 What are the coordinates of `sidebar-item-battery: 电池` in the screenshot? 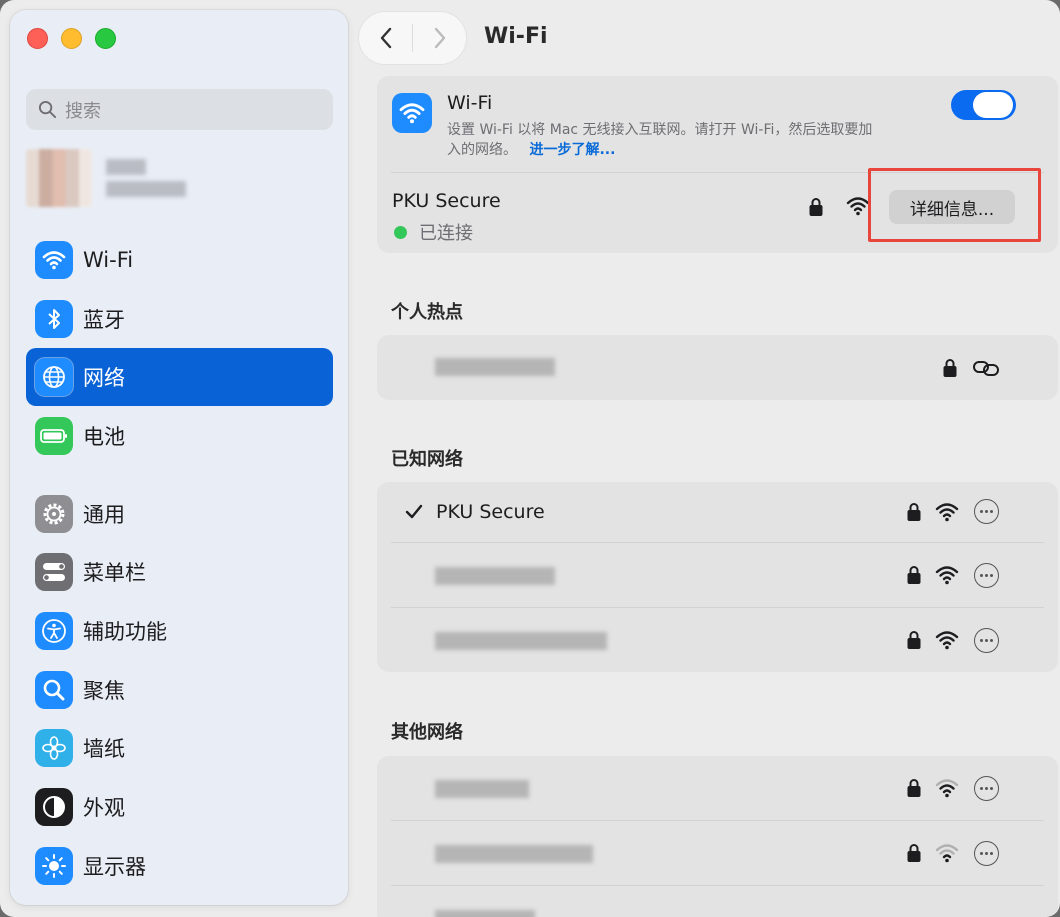 It's located at (179, 436).